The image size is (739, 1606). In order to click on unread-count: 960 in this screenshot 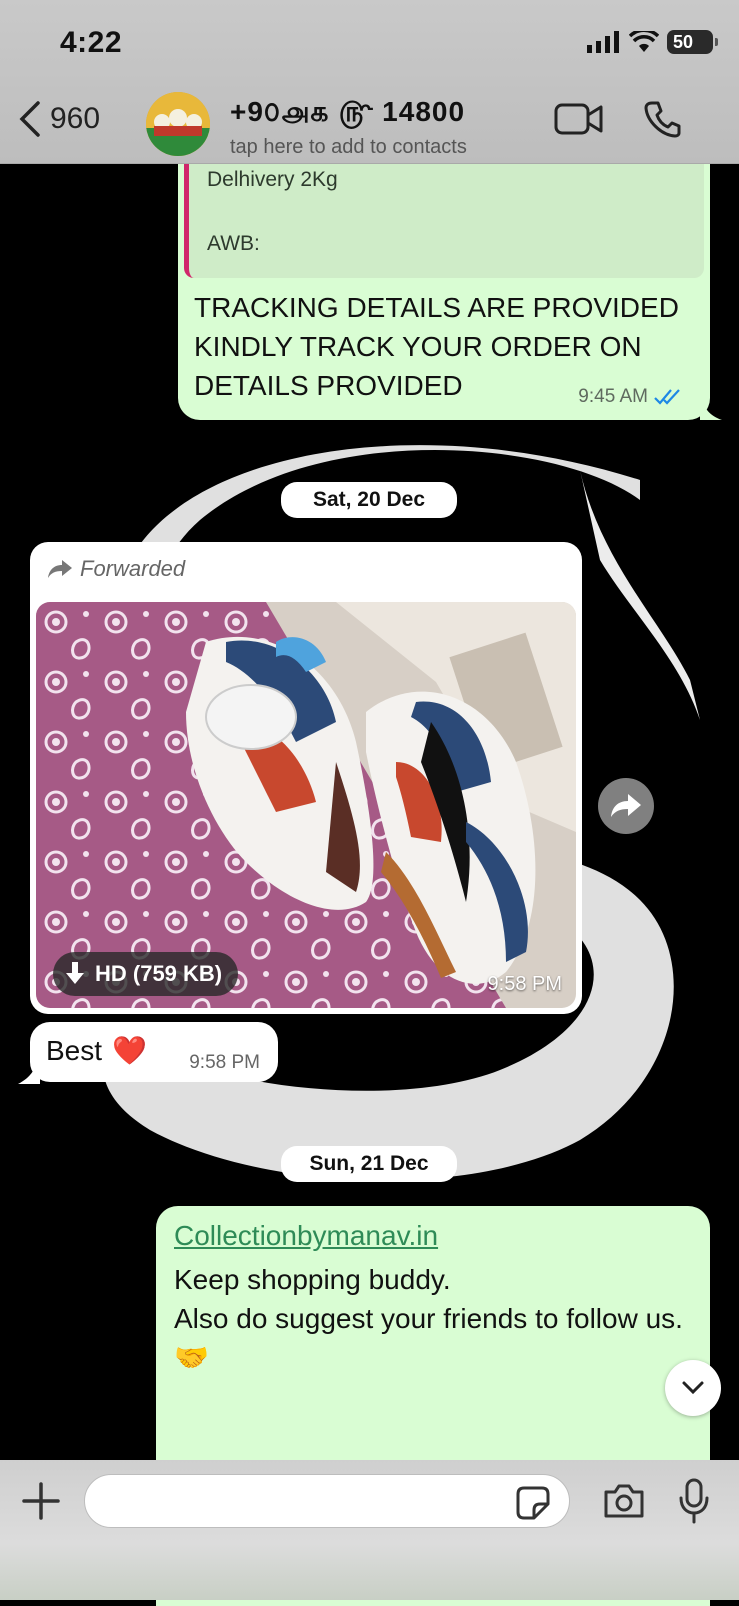, I will do `click(75, 118)`.